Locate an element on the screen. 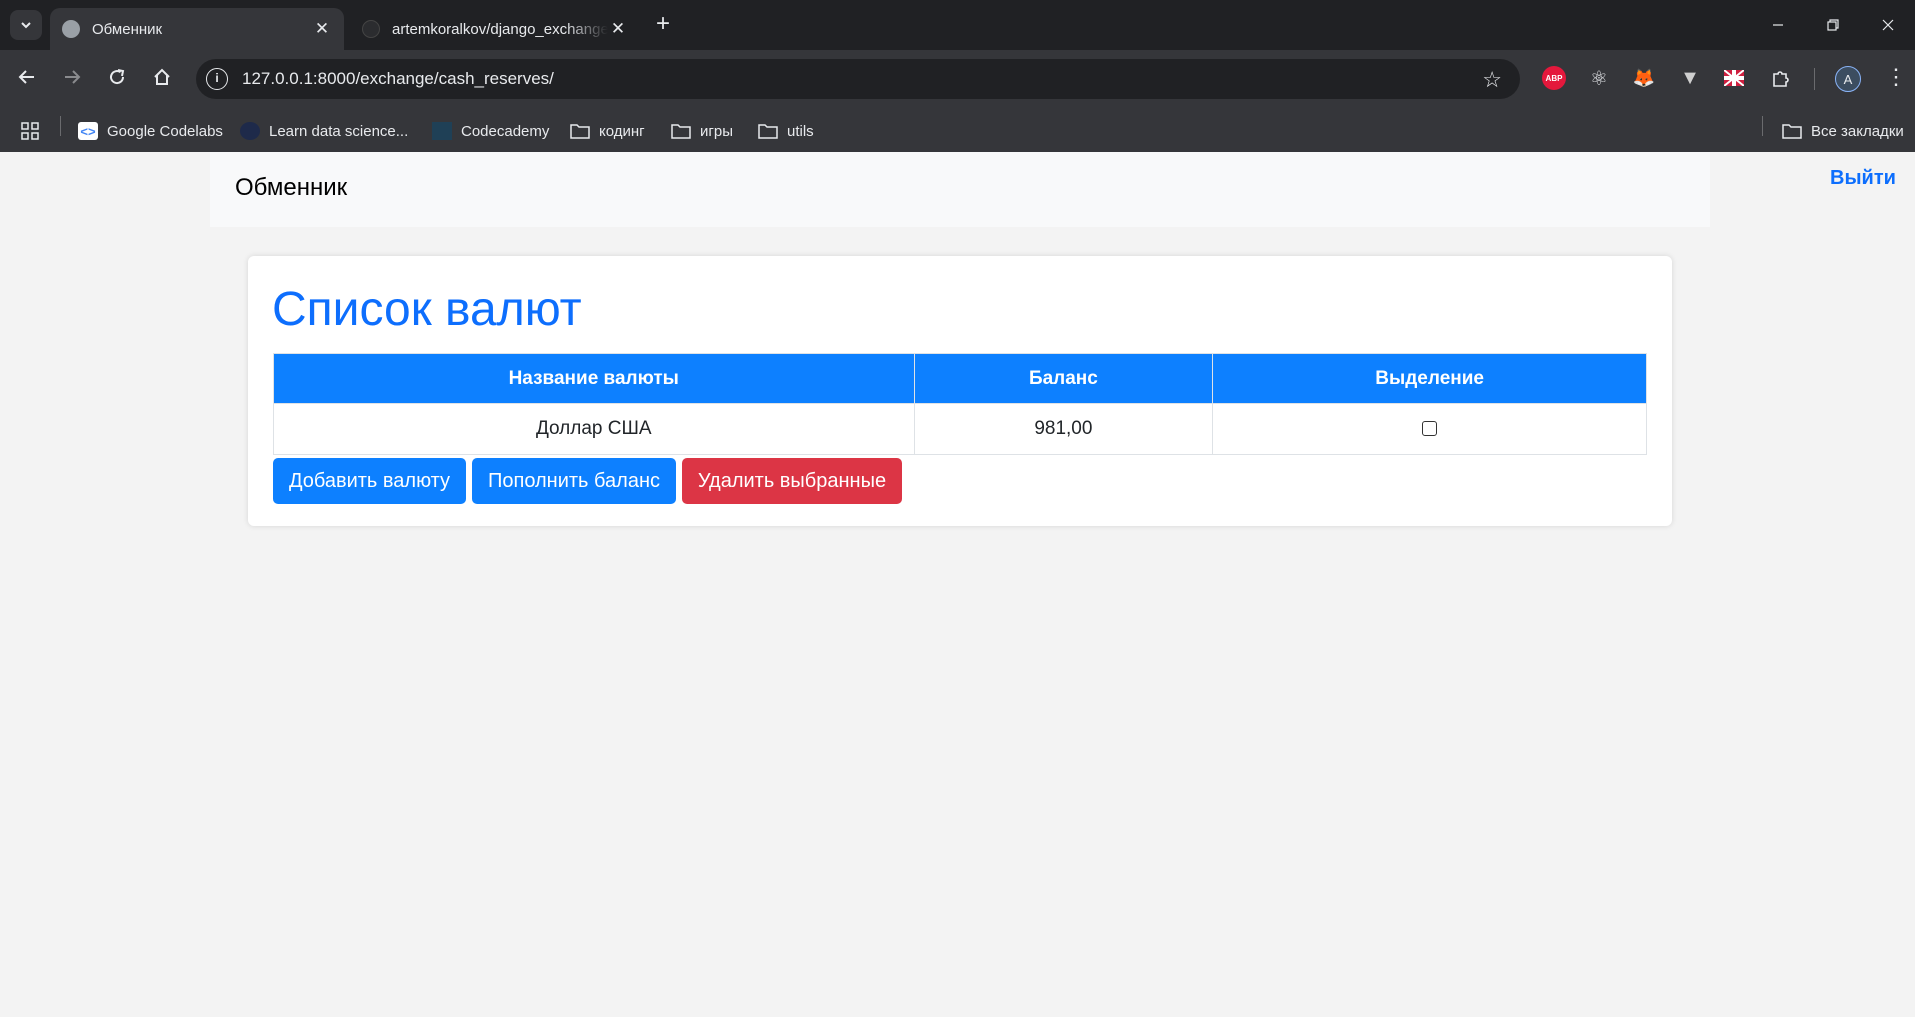  column-header-select: Выделение is located at coordinates (1429, 378).